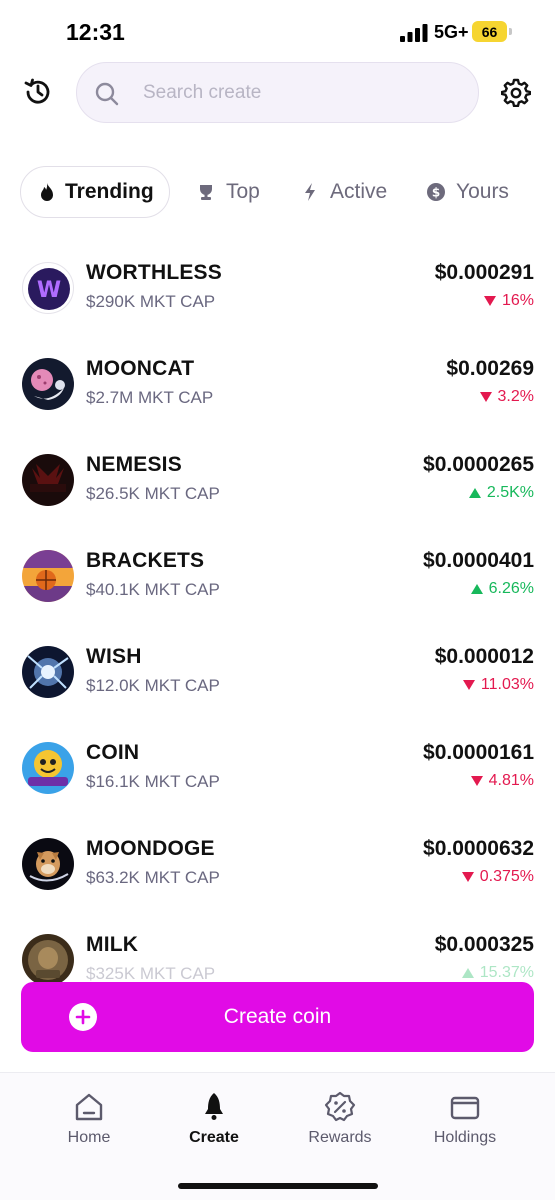  Describe the element at coordinates (278, 1186) in the screenshot. I see `home-indicator` at that location.